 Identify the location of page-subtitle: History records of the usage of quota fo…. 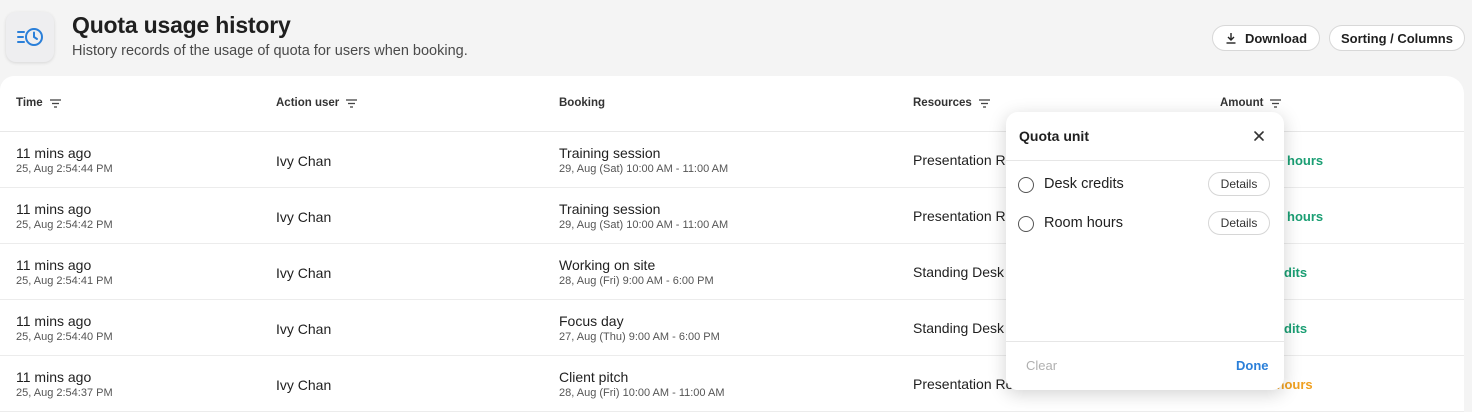
(270, 51).